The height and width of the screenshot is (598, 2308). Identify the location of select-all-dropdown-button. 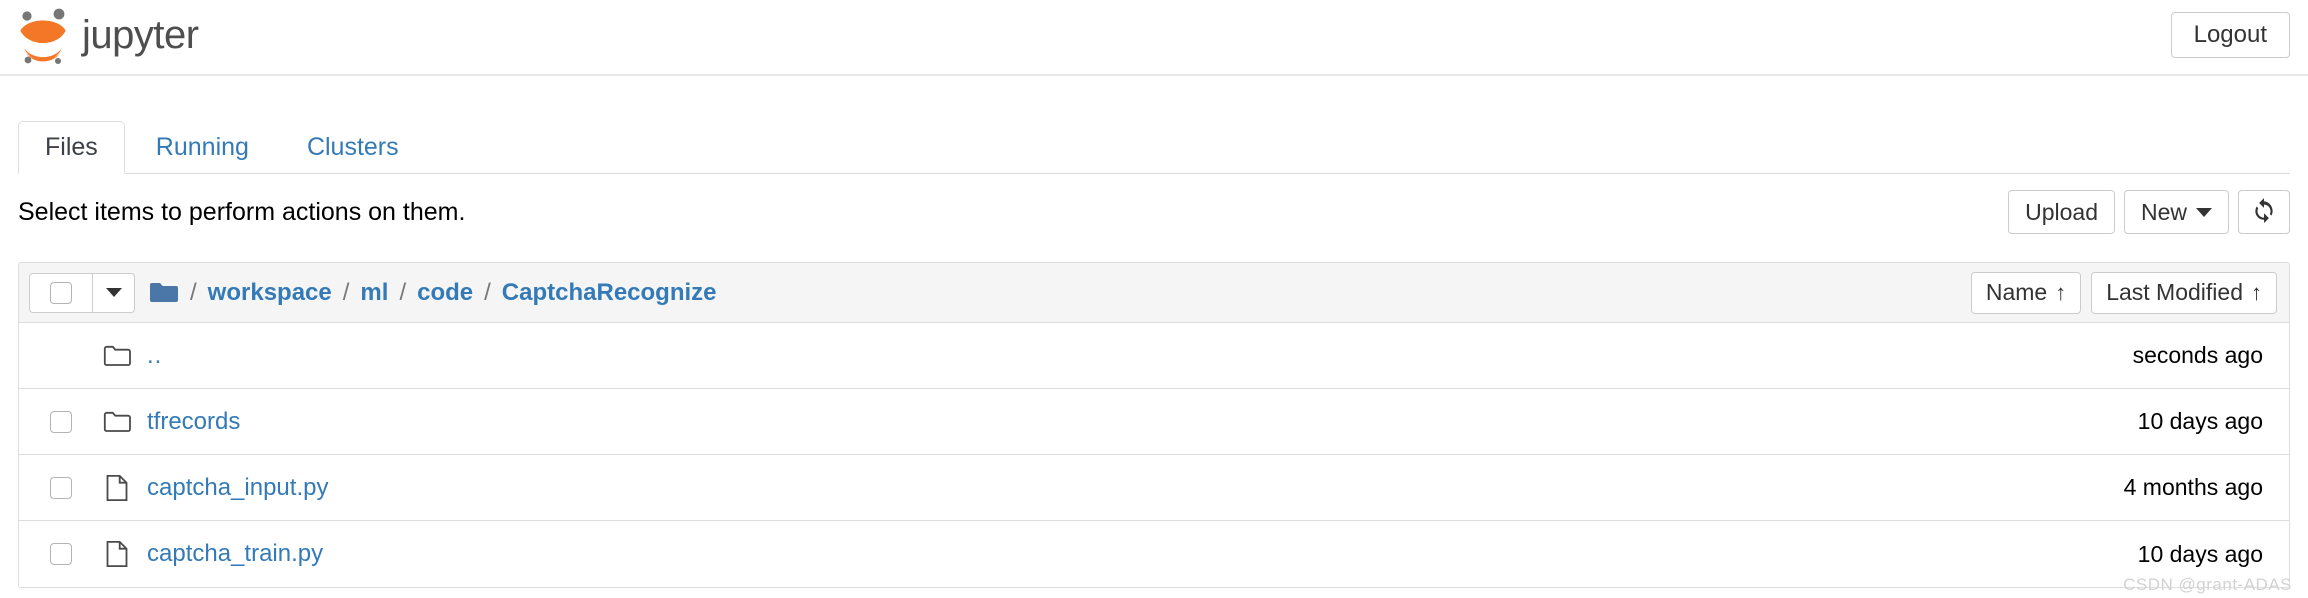
(114, 292).